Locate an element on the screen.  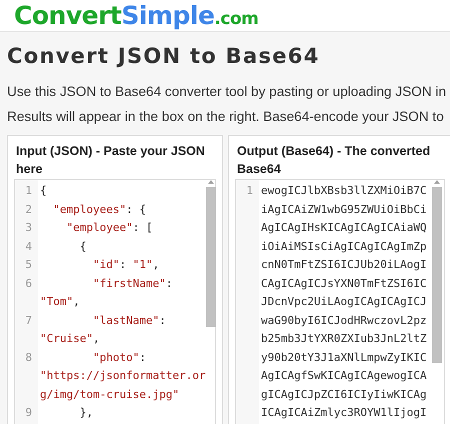
line-number: 4 is located at coordinates (28, 246).